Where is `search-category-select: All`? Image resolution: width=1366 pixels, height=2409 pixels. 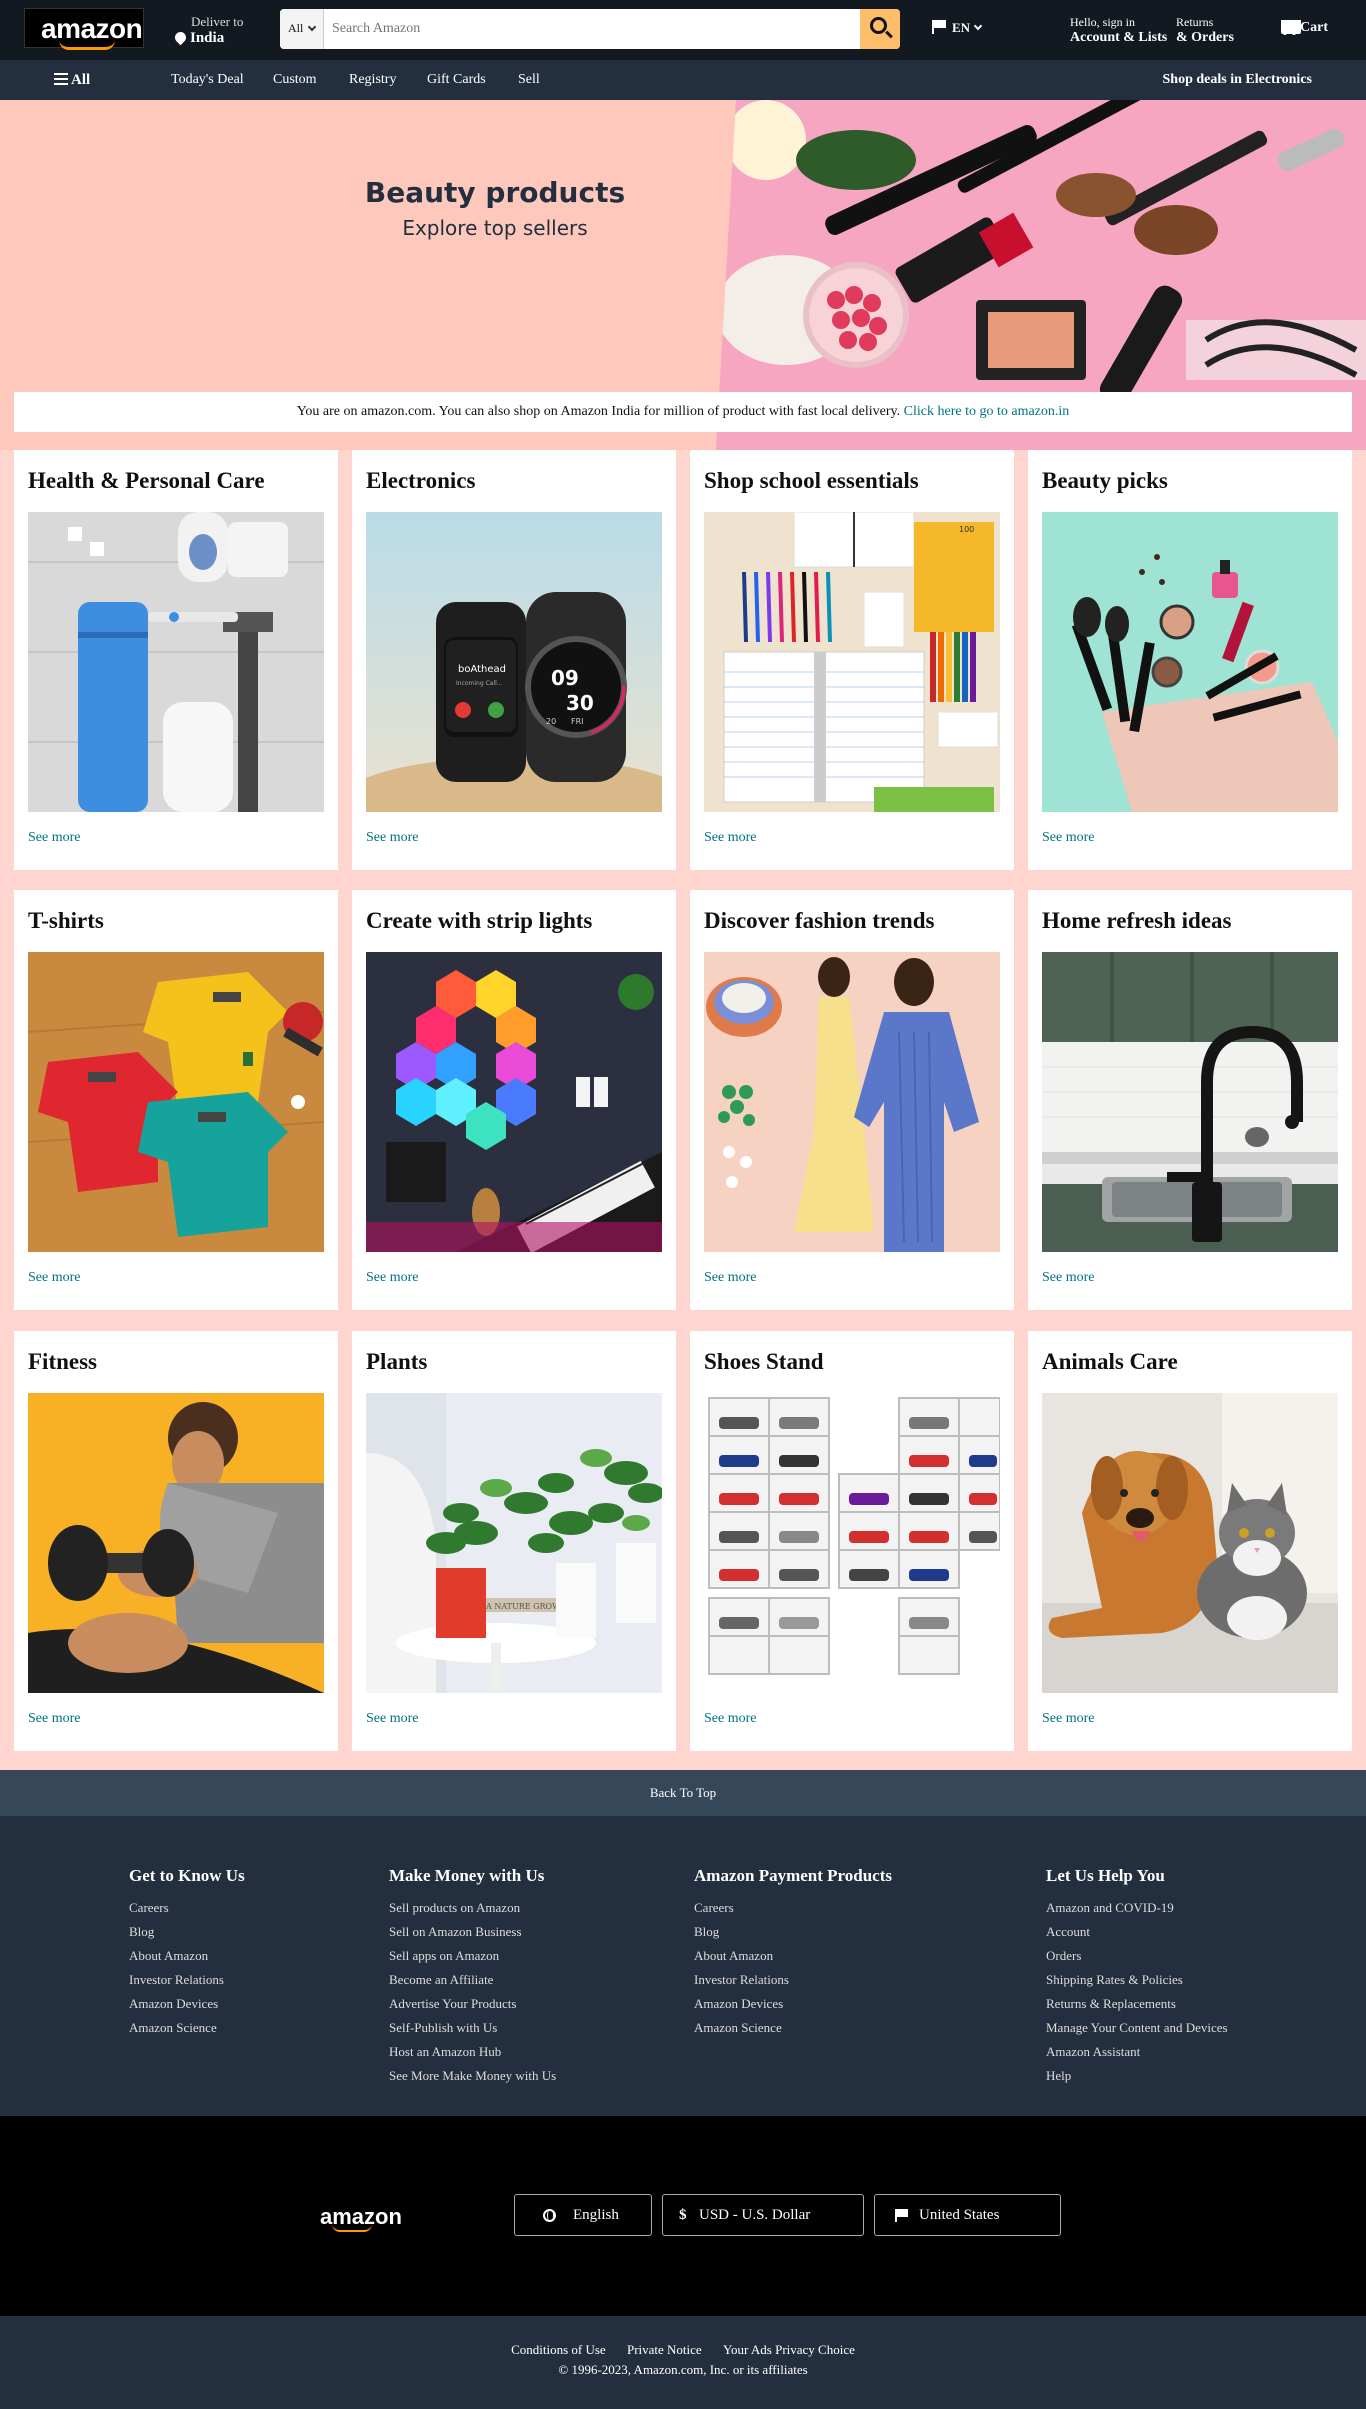
search-category-select: All is located at coordinates (302, 29).